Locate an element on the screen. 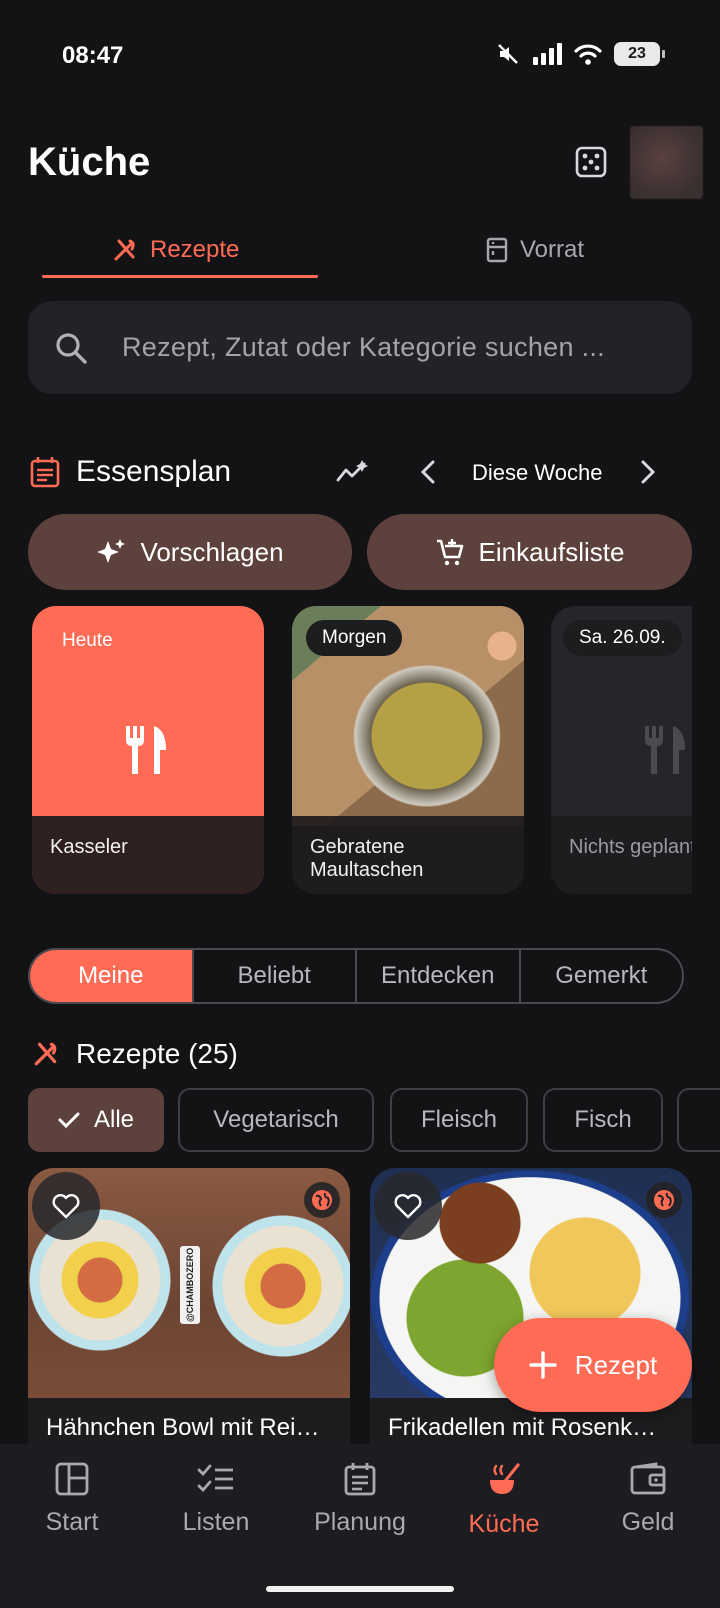 The height and width of the screenshot is (1608, 720). segment-discover: Entdecken is located at coordinates (439, 976).